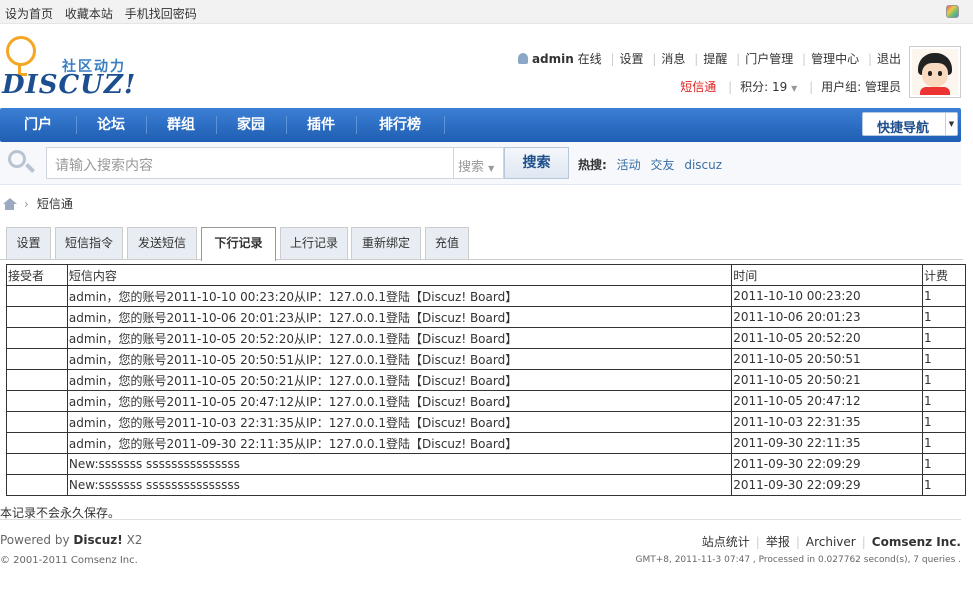 The width and height of the screenshot is (973, 592). Describe the element at coordinates (480, 125) in the screenshot. I see `main-nav: 门户 论坛 群组 家园 插件 排行榜 快捷导航 ▼` at that location.